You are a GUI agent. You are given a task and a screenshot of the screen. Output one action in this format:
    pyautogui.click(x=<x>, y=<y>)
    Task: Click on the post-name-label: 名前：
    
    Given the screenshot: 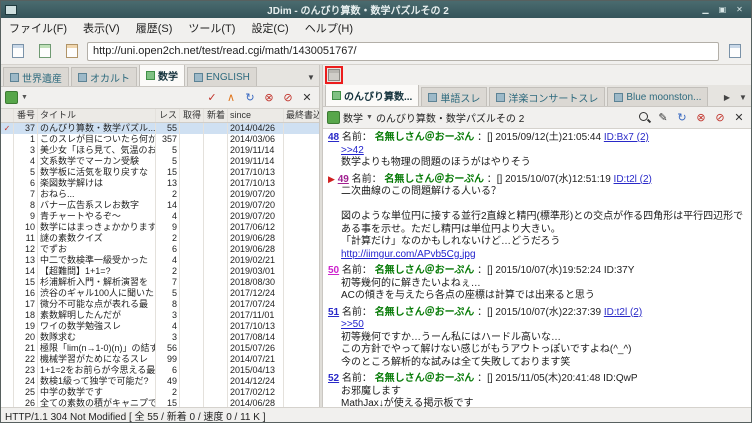 What is the action you would take?
    pyautogui.click(x=356, y=137)
    